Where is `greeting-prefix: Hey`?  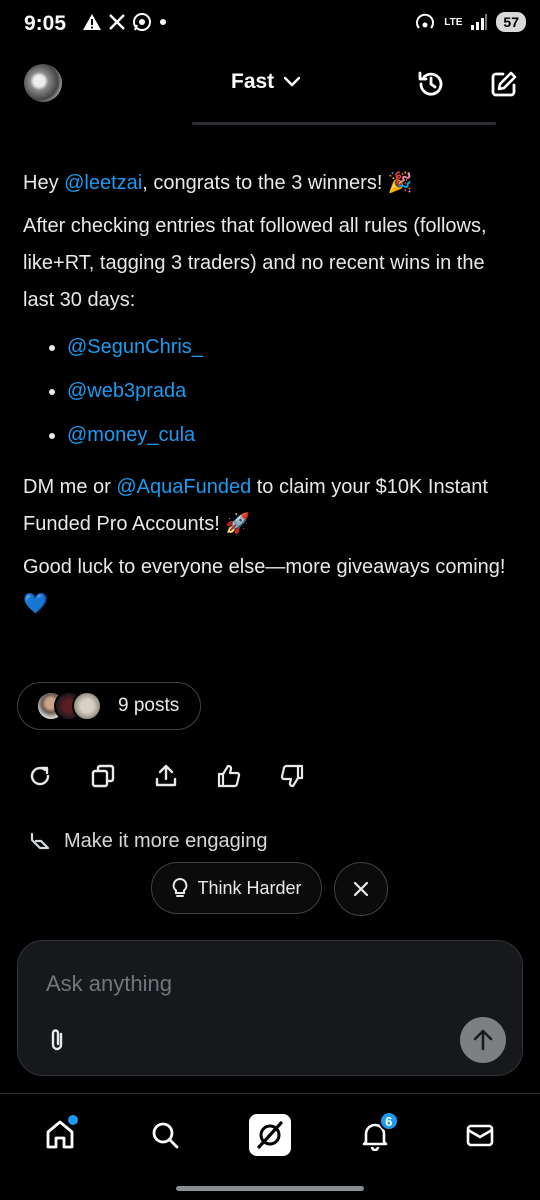 greeting-prefix: Hey is located at coordinates (44, 183).